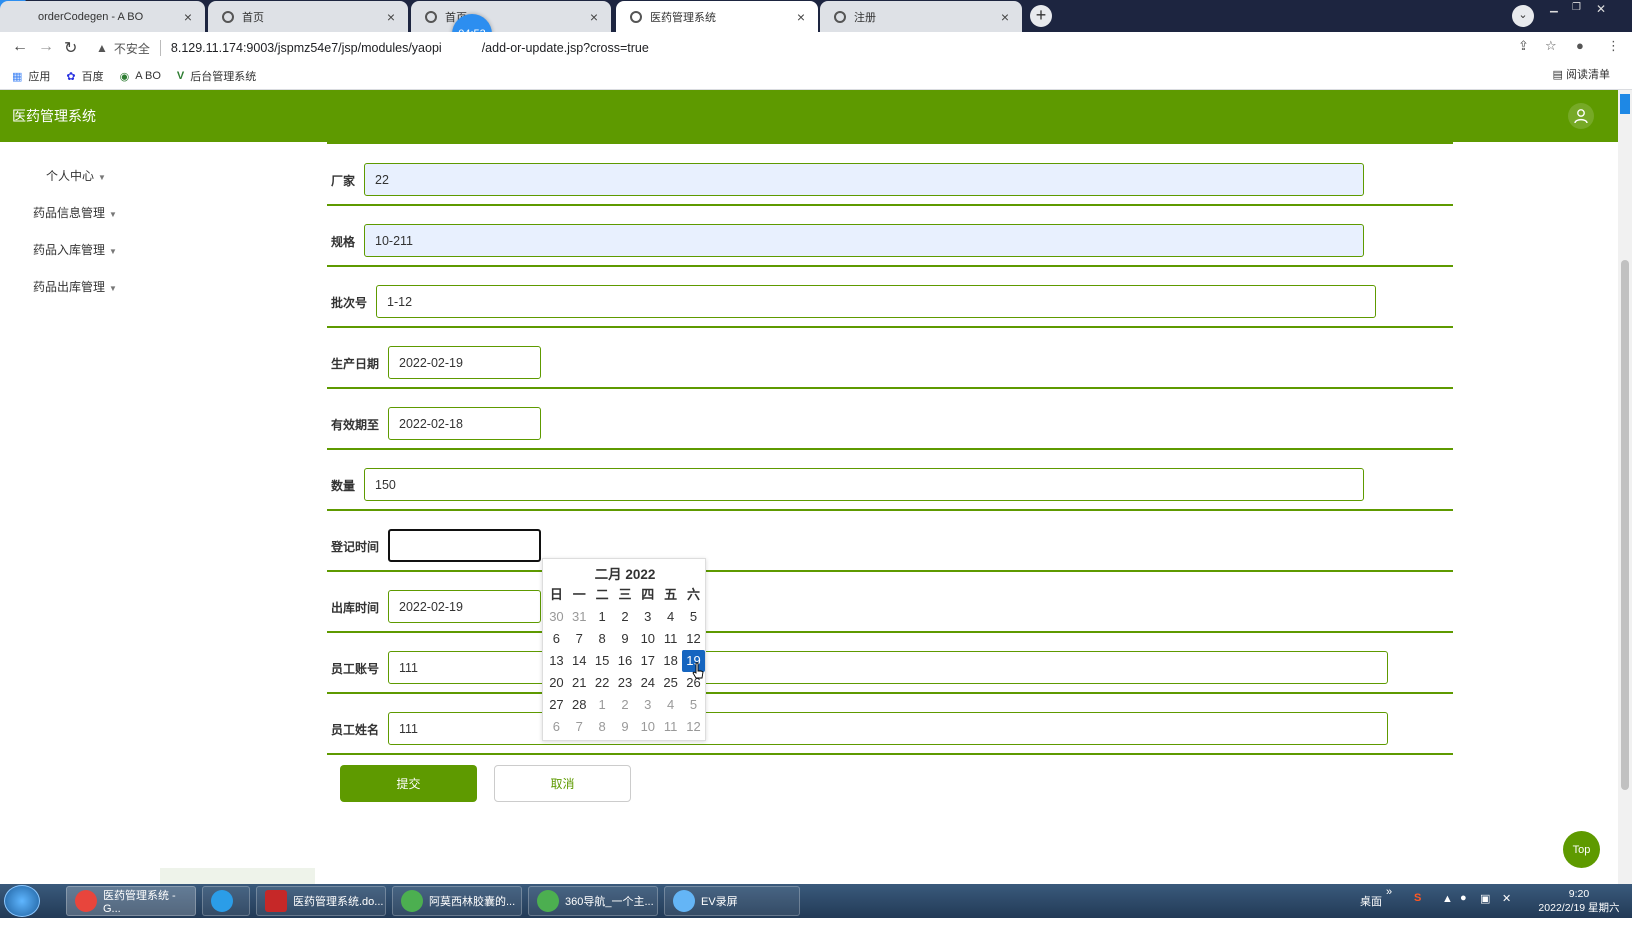 Image resolution: width=1632 pixels, height=927 pixels. Describe the element at coordinates (647, 683) in the screenshot. I see `date-cell: 24` at that location.